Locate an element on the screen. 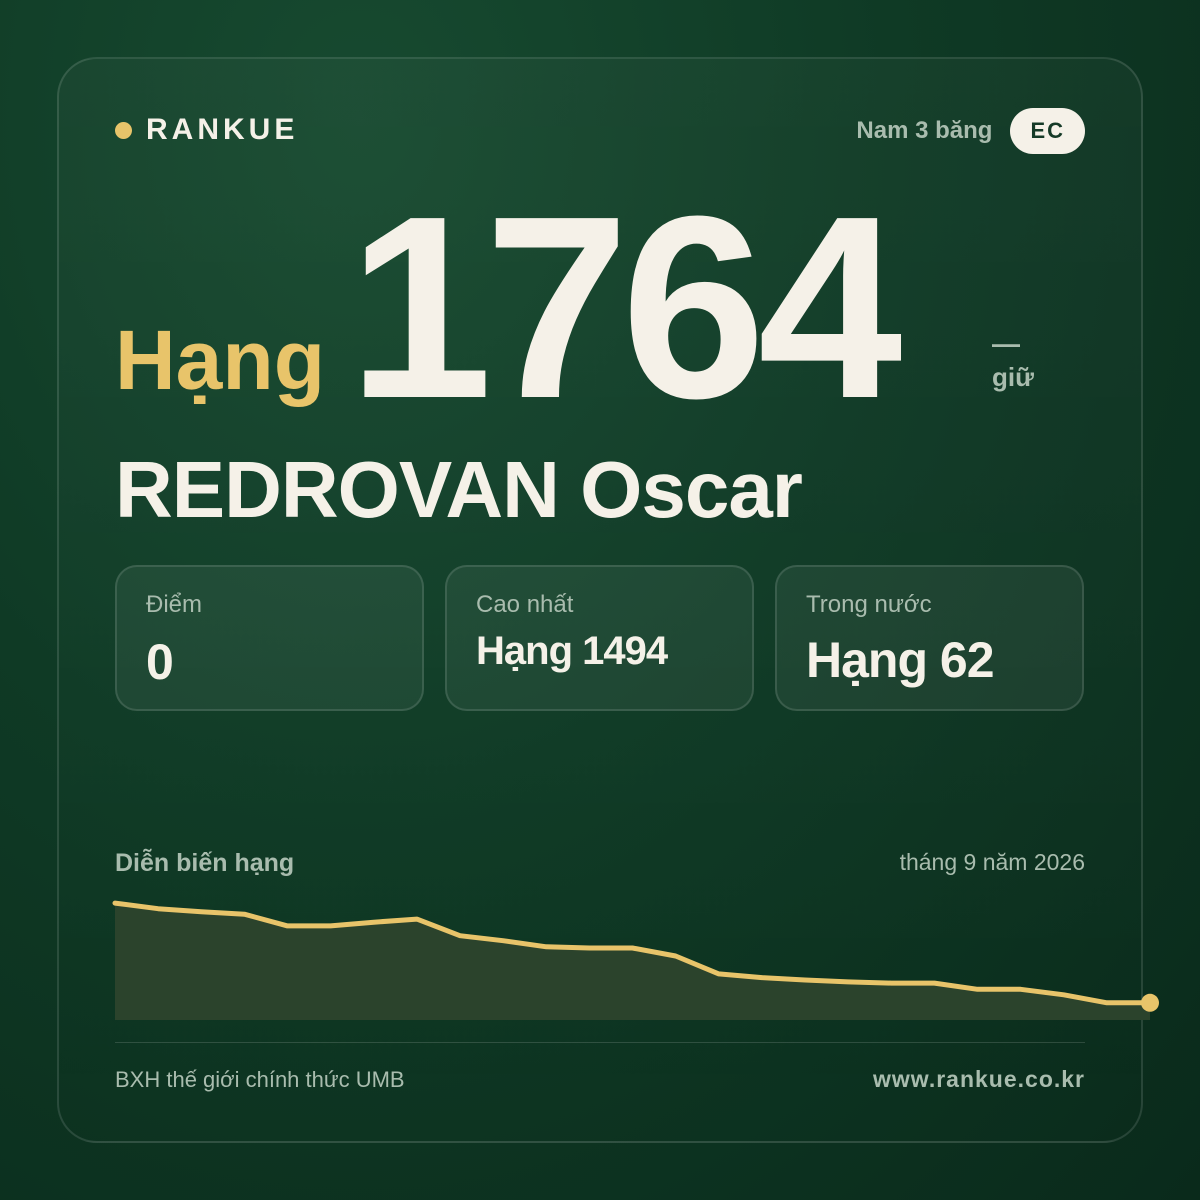 The image size is (1200, 1200). footer-url: www.rankue.co.kr is located at coordinates (979, 1079).